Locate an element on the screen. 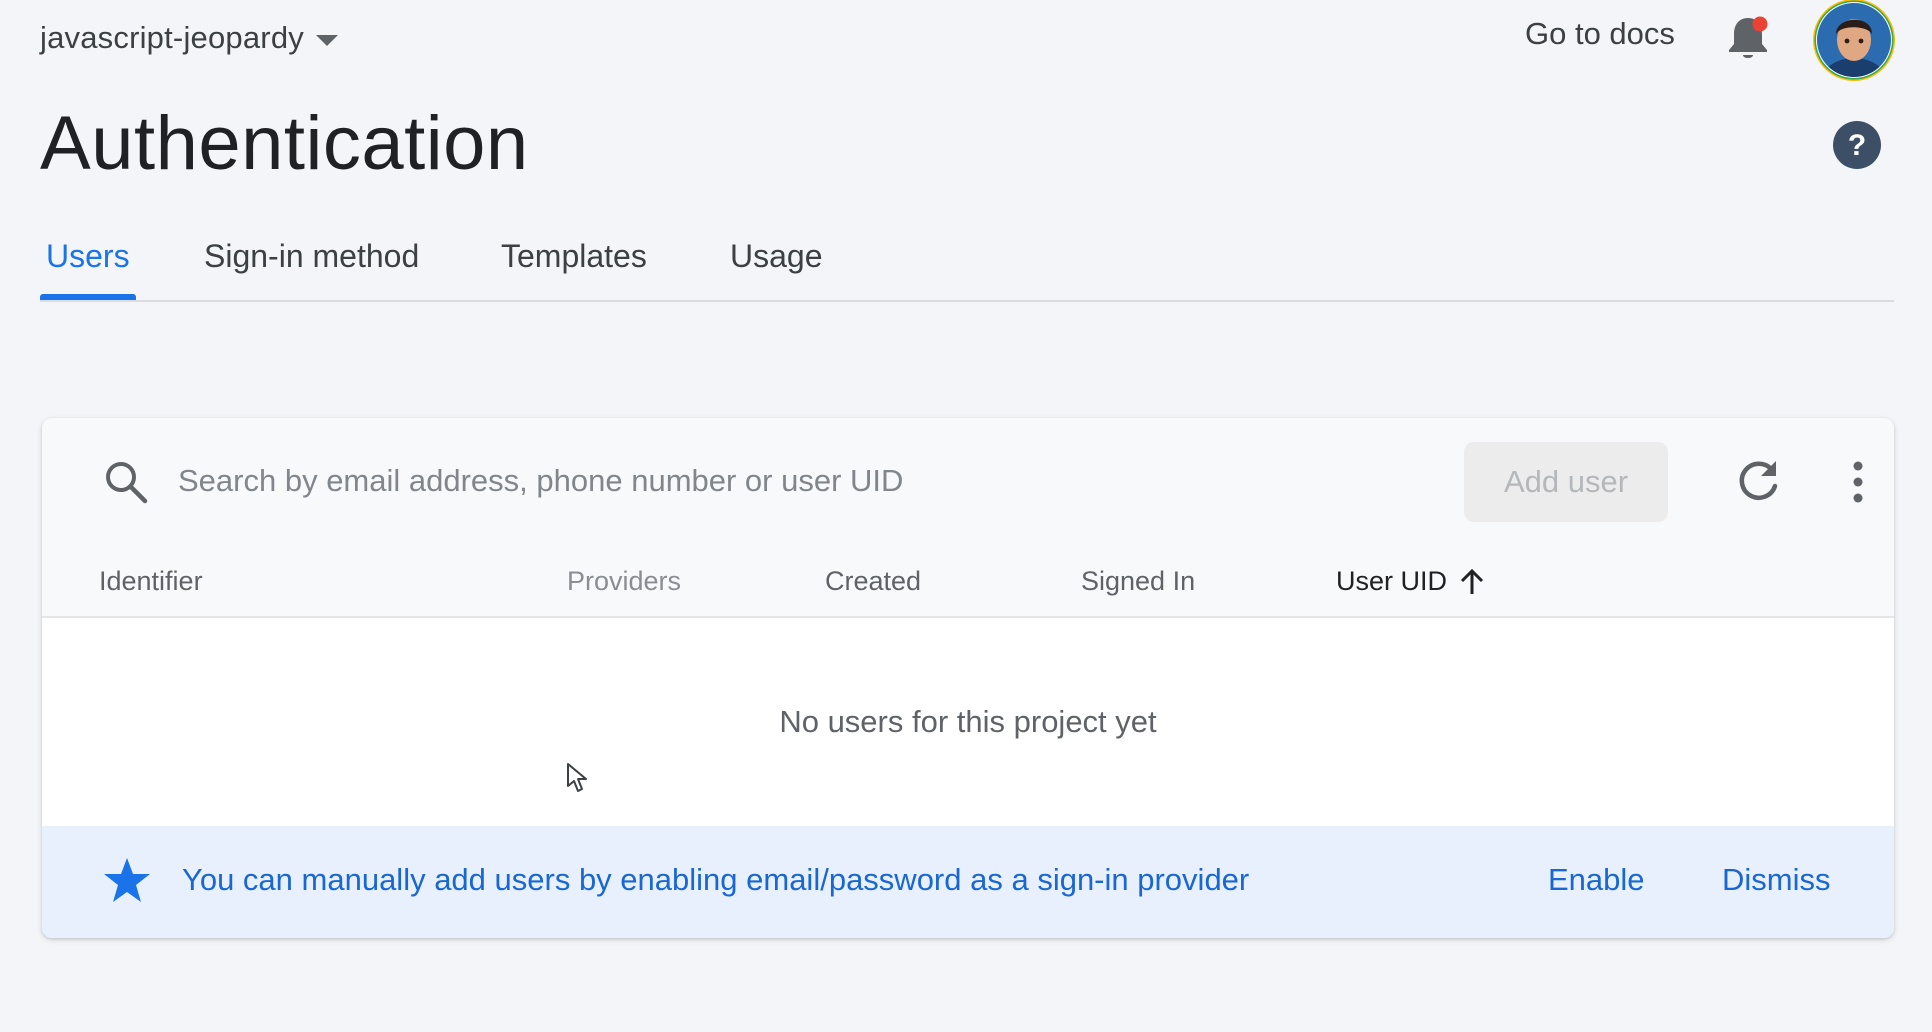  mouse-cursor-icon is located at coordinates (577, 777).